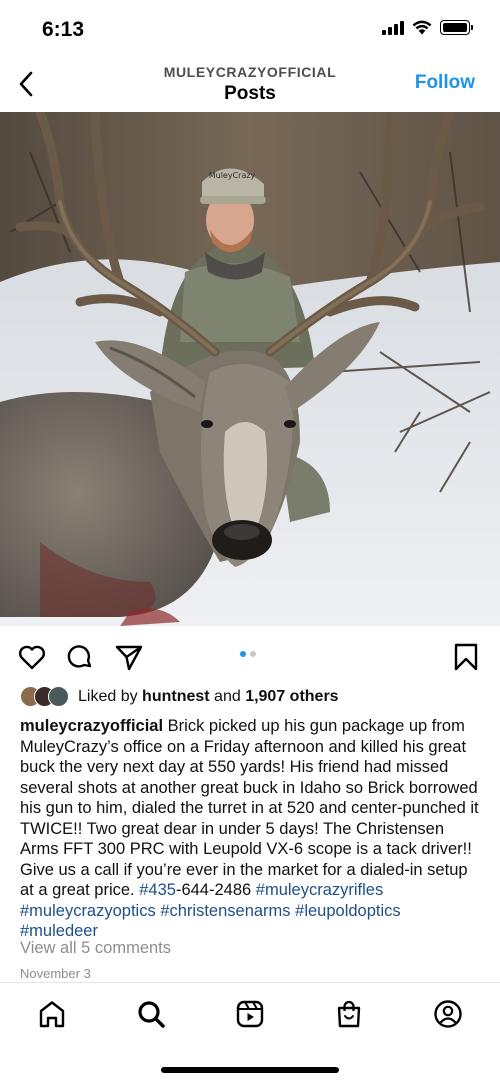 This screenshot has height=1083, width=500. I want to click on avatar, so click(58, 696).